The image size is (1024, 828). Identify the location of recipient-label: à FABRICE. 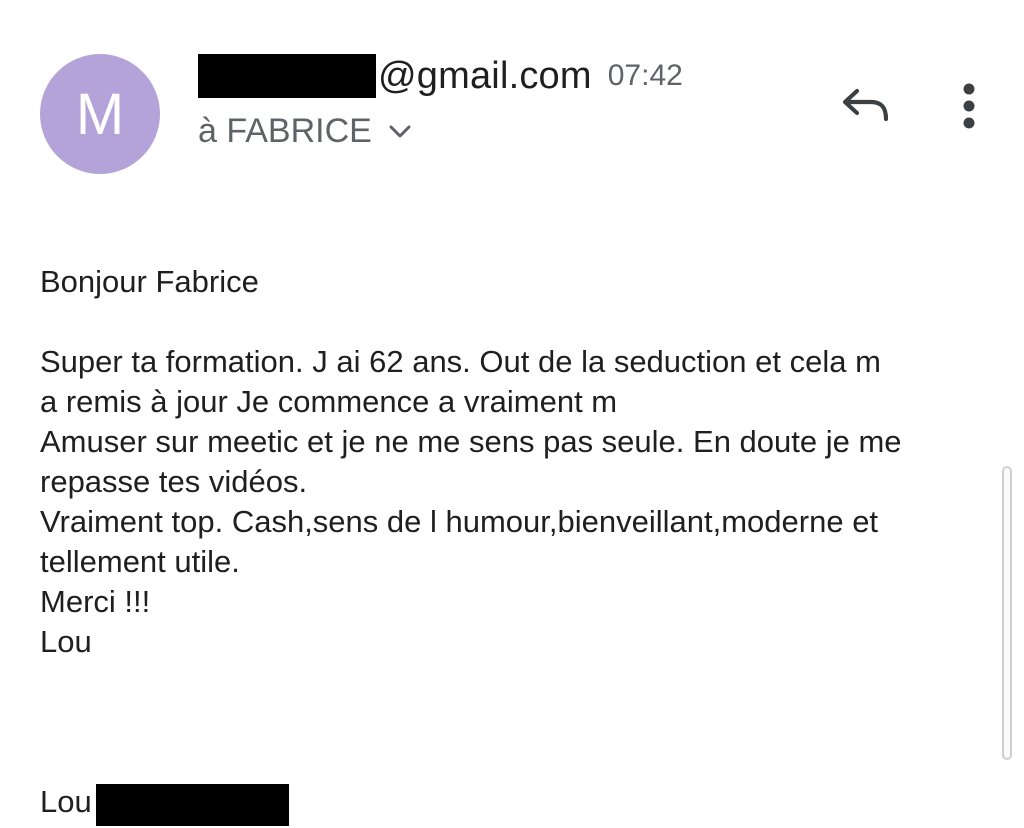
(285, 131).